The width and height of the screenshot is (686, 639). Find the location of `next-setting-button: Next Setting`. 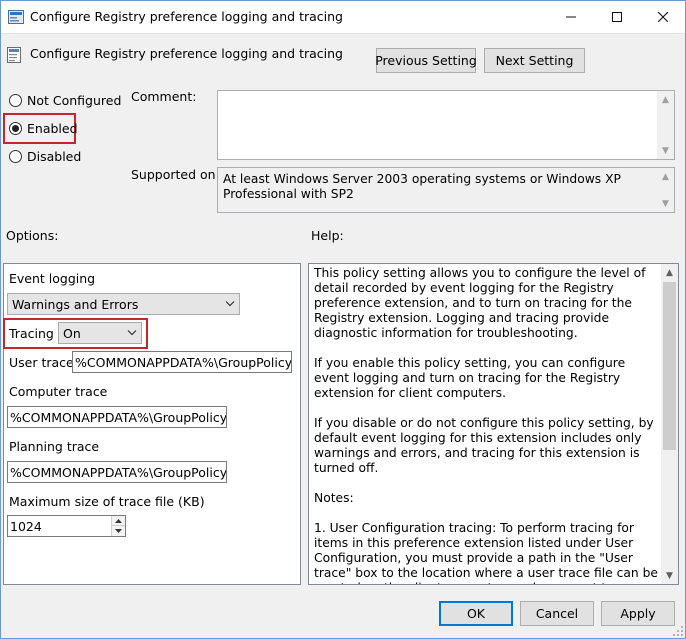

next-setting-button: Next Setting is located at coordinates (534, 60).